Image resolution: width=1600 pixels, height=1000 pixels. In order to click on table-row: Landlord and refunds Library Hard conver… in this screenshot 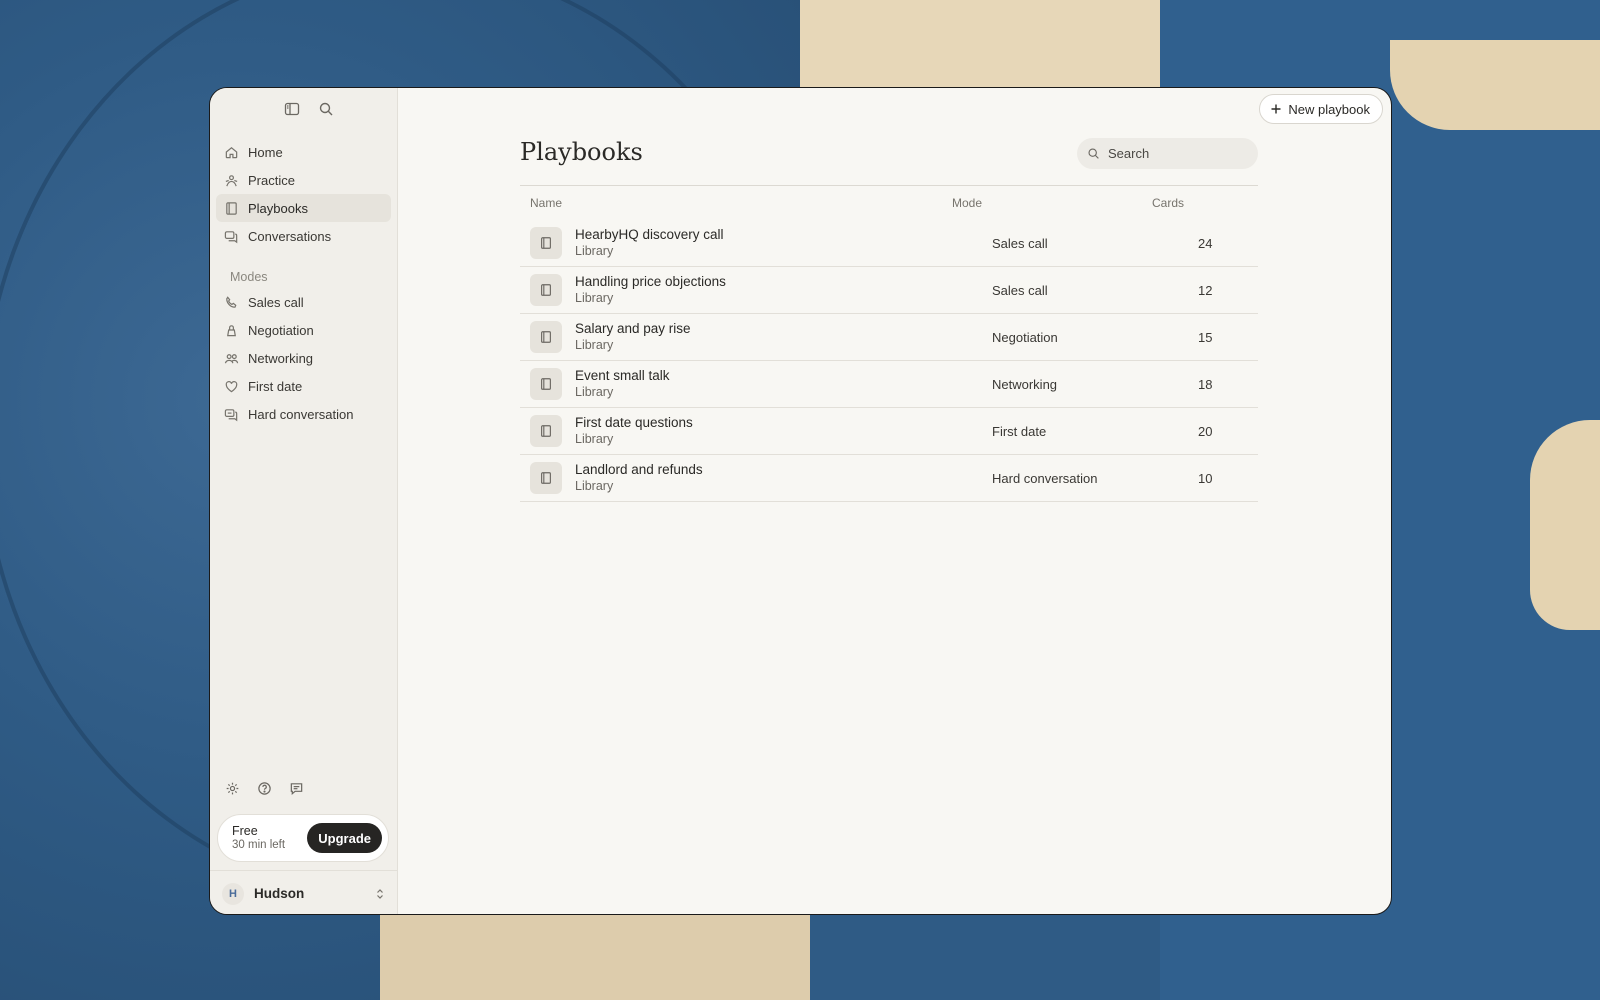, I will do `click(889, 478)`.